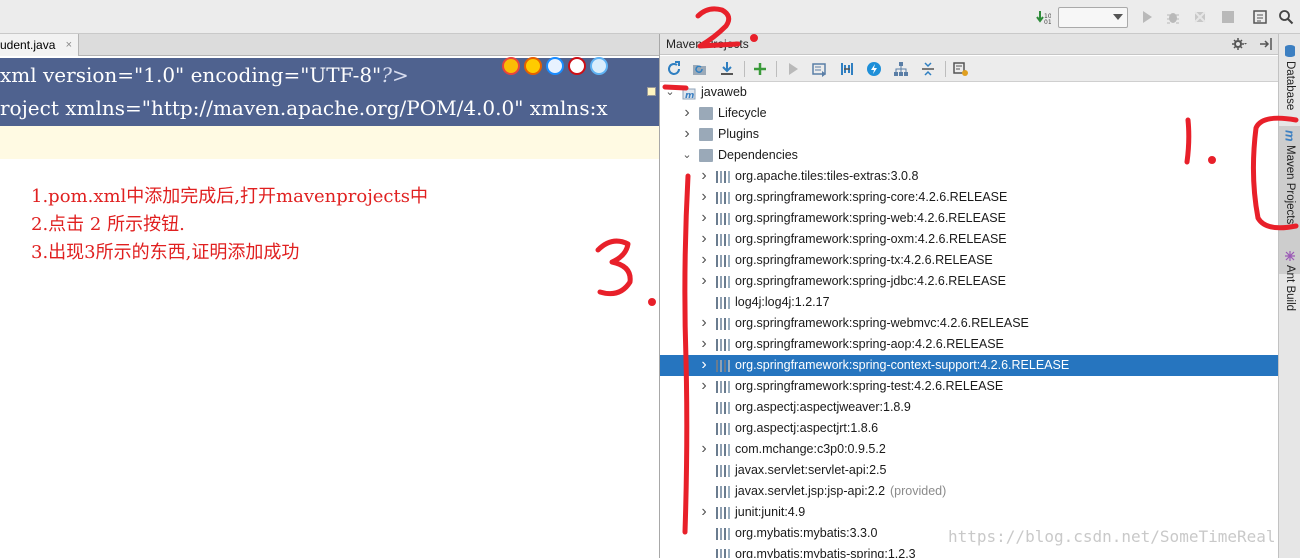 This screenshot has height=558, width=1300. Describe the element at coordinates (969, 134) in the screenshot. I see `tree-row: › Plugins` at that location.